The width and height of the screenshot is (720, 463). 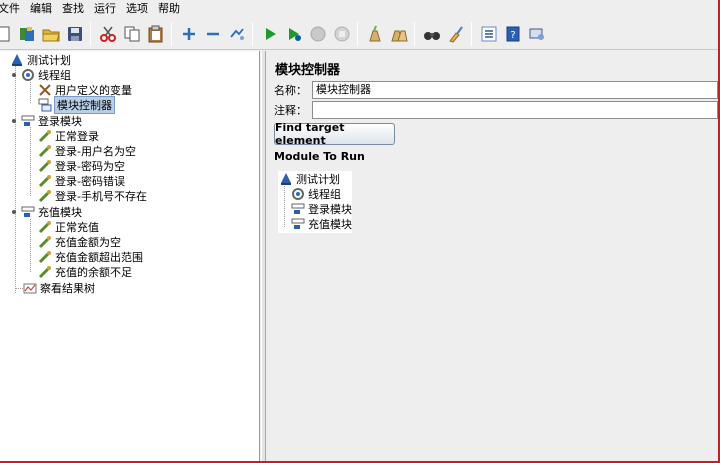 What do you see at coordinates (41, 75) in the screenshot?
I see `tree-node-thread-group: 线程组` at bounding box center [41, 75].